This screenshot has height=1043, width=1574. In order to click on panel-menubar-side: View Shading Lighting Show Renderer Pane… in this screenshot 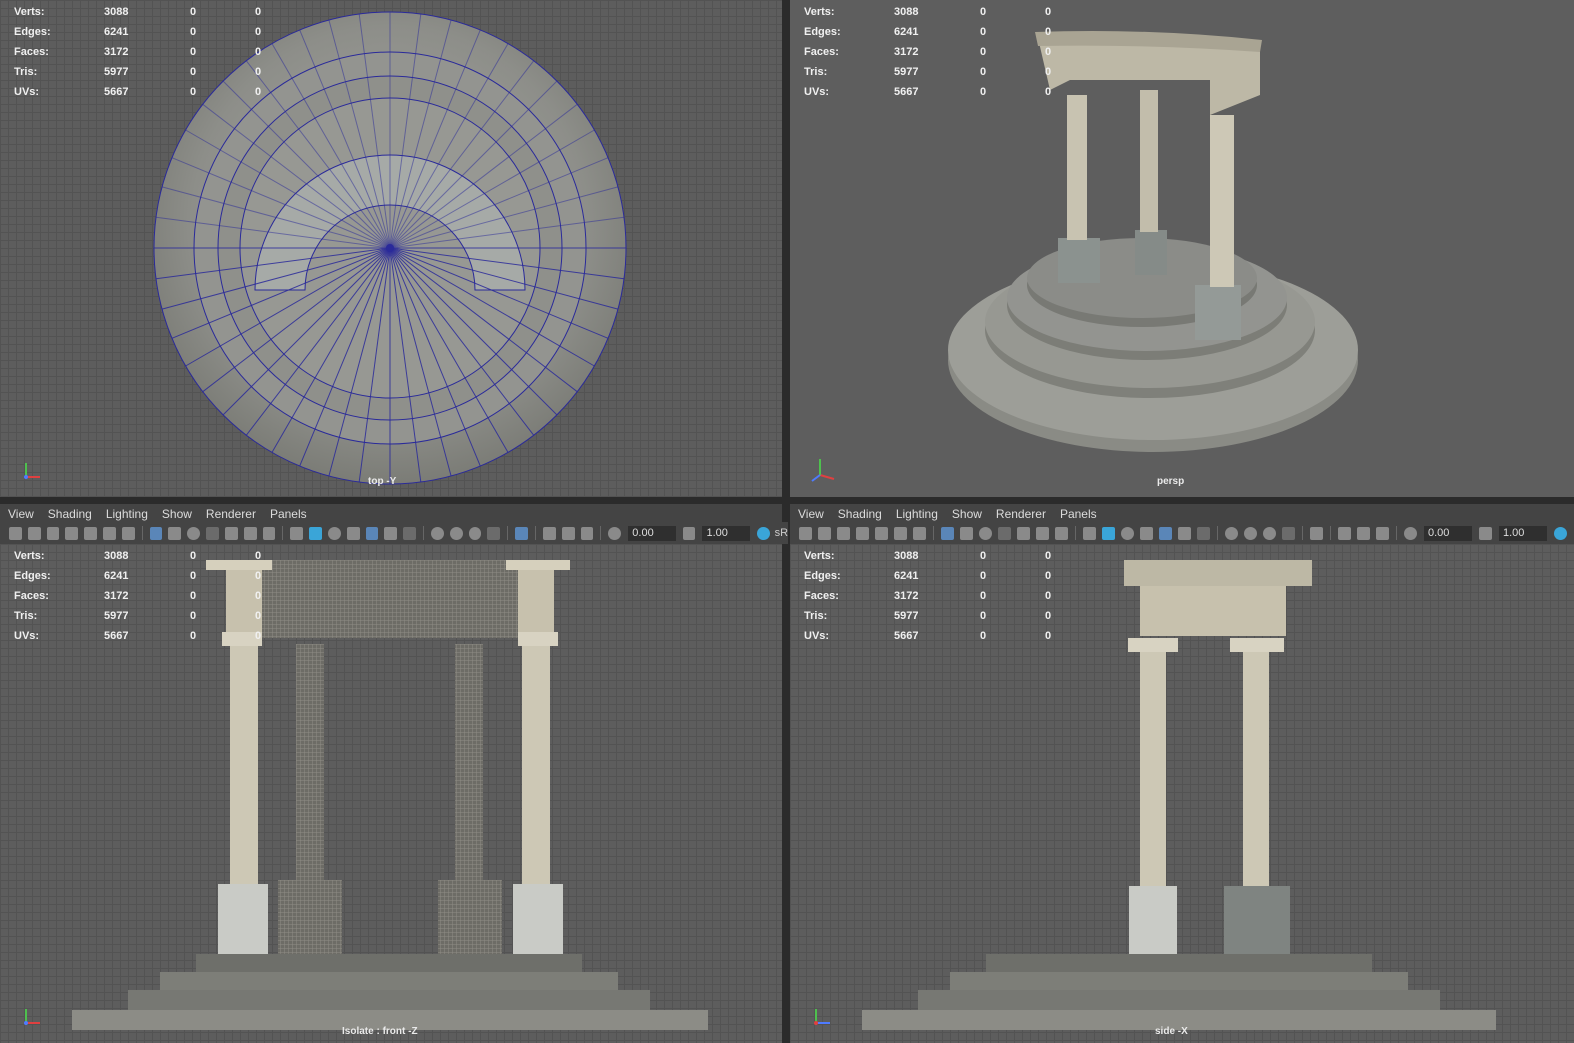, I will do `click(1182, 514)`.